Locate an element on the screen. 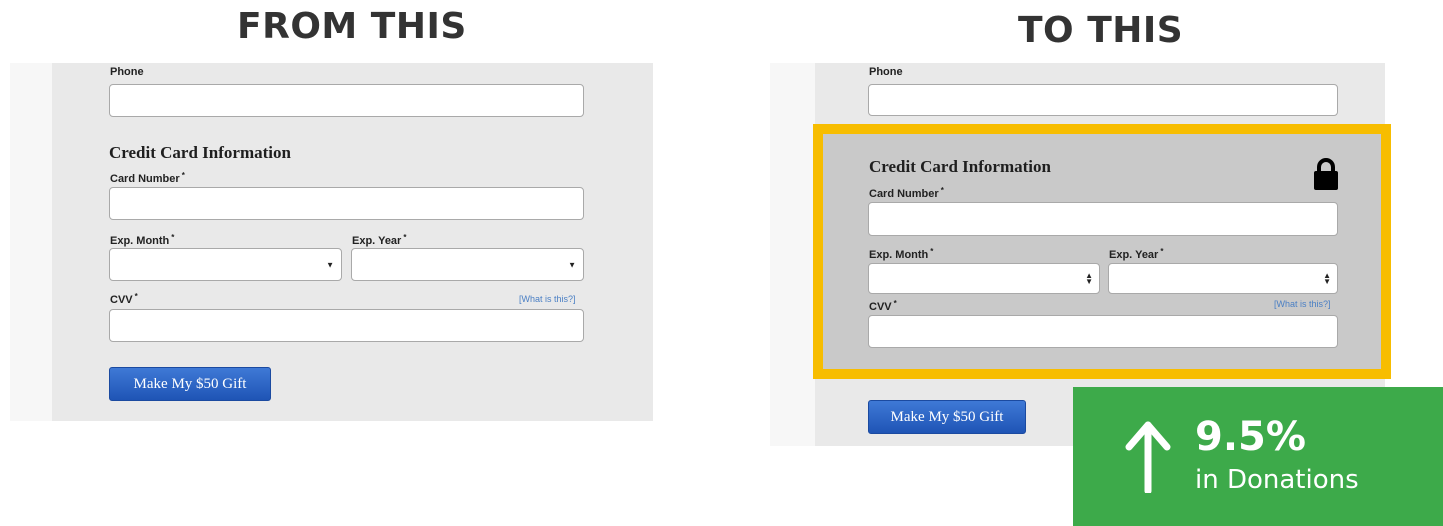 The image size is (1443, 526). before-heading: FROM THIS is located at coordinates (352, 26).